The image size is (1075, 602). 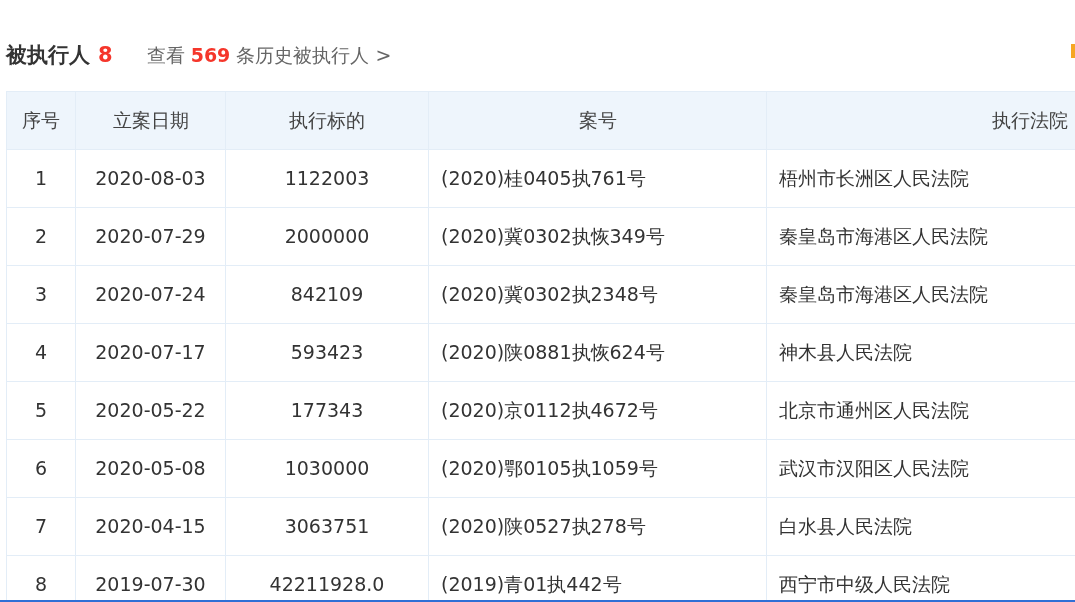 I want to click on table-cell: 593423, so click(x=327, y=352).